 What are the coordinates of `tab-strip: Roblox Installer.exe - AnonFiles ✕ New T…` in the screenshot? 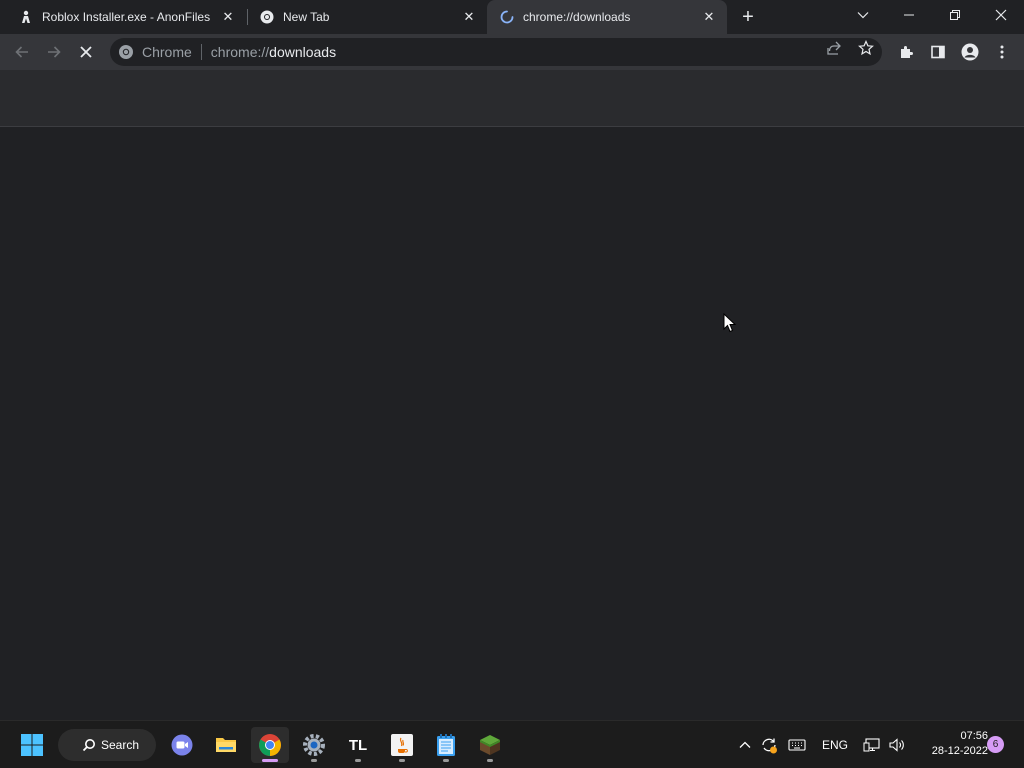 It's located at (512, 17).